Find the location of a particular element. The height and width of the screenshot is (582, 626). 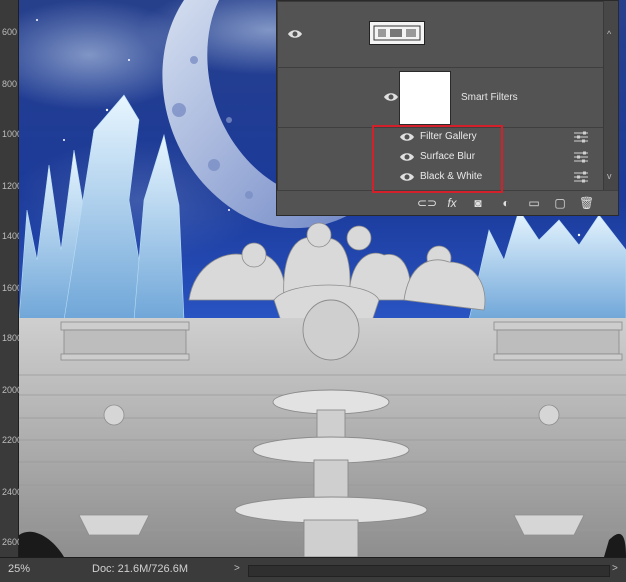

link-icon: ⊂⊃ is located at coordinates (427, 203).